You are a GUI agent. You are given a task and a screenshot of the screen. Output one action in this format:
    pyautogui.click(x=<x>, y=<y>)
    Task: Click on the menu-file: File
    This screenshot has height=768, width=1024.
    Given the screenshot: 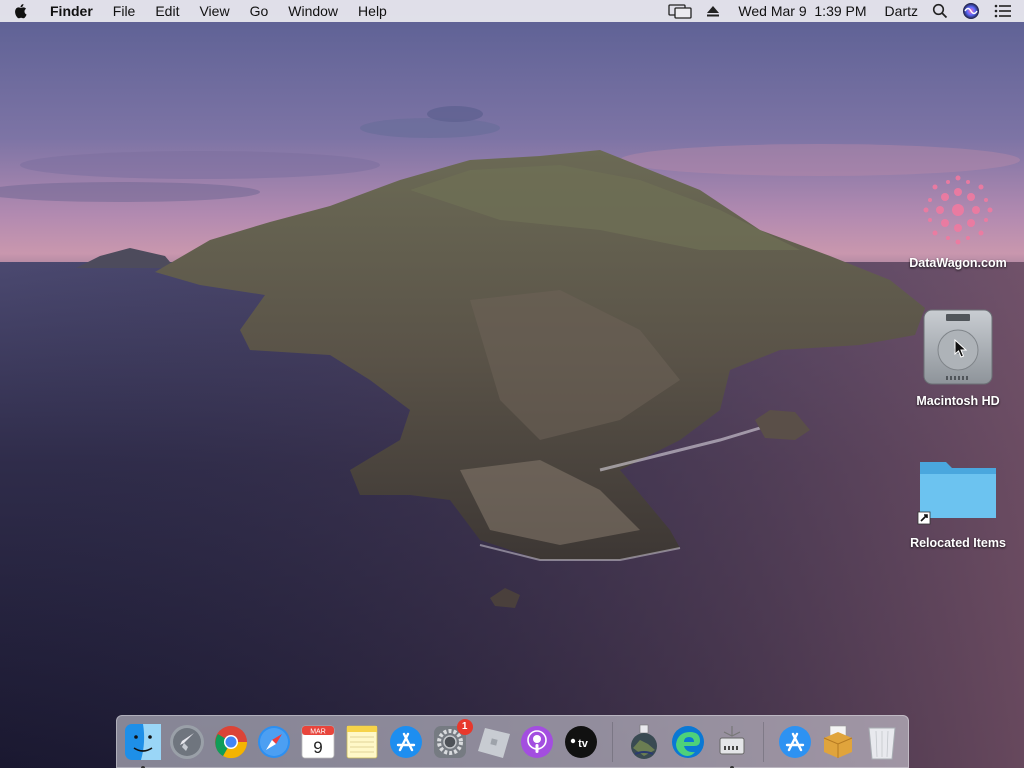 What is the action you would take?
    pyautogui.click(x=124, y=11)
    